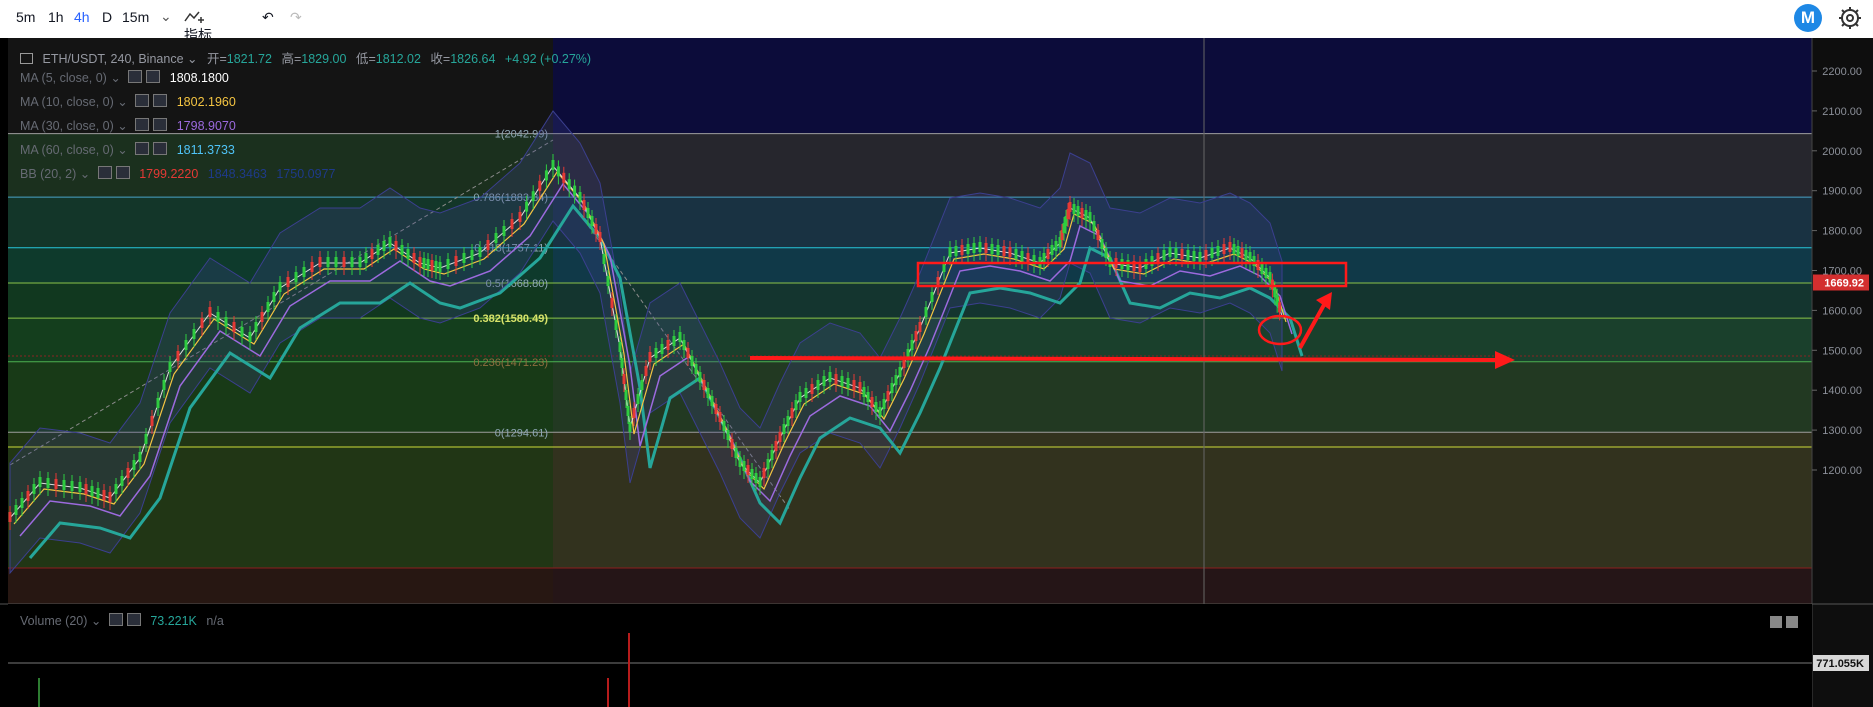 This screenshot has height=707, width=1873. I want to click on pane-up-icon, so click(1776, 622).